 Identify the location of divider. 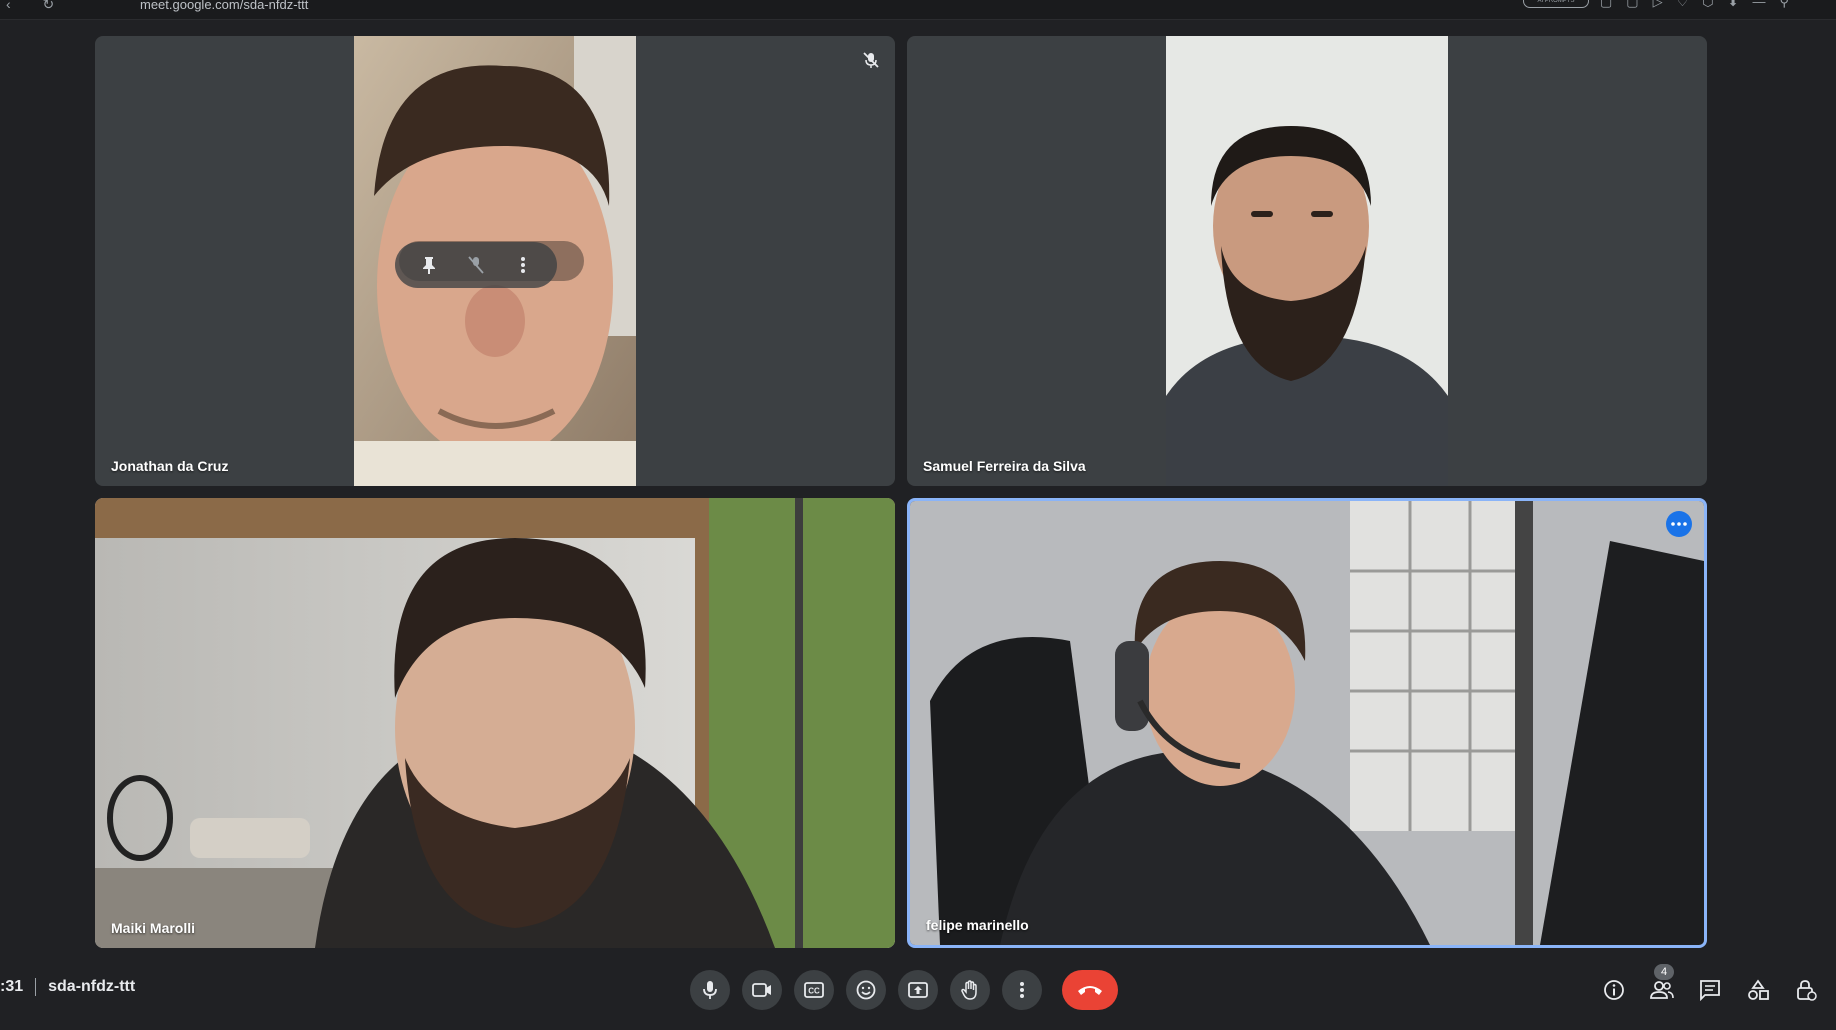
(36, 987).